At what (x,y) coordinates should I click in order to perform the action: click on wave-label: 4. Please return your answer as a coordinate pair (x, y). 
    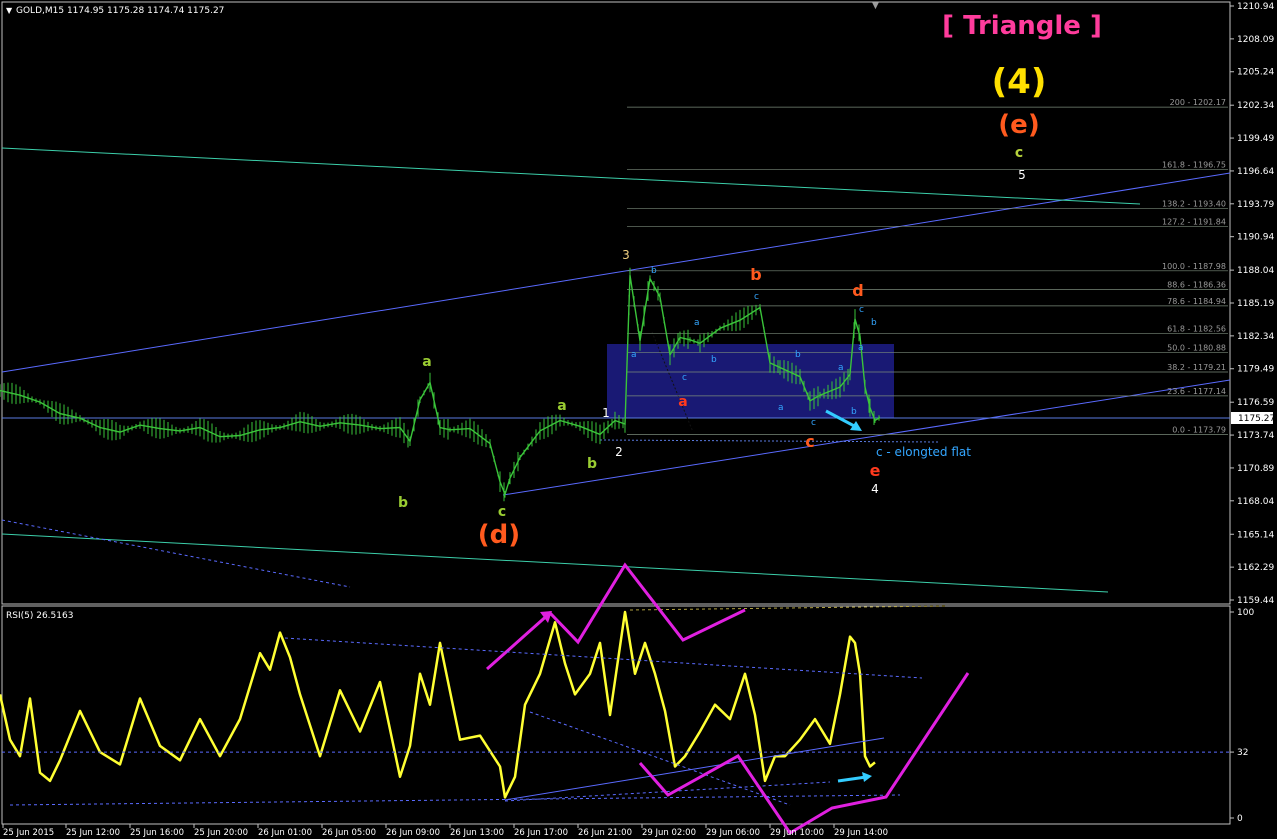
    Looking at the image, I should click on (875, 489).